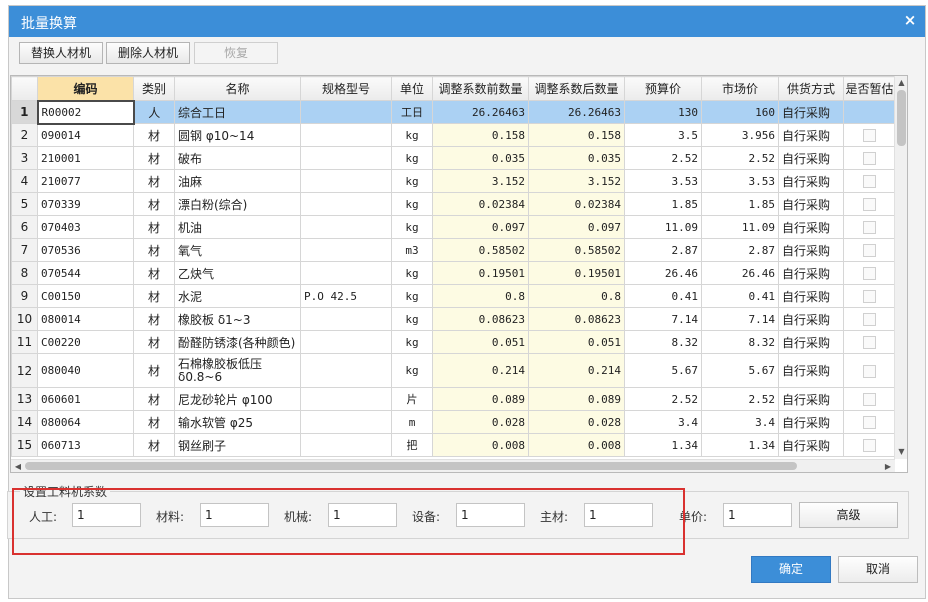 This screenshot has height=602, width=928. What do you see at coordinates (453, 112) in the screenshot?
I see `table-row: 1 R00002 人综合工日 工日 26.26463 26.26463 130 160 自行采购` at bounding box center [453, 112].